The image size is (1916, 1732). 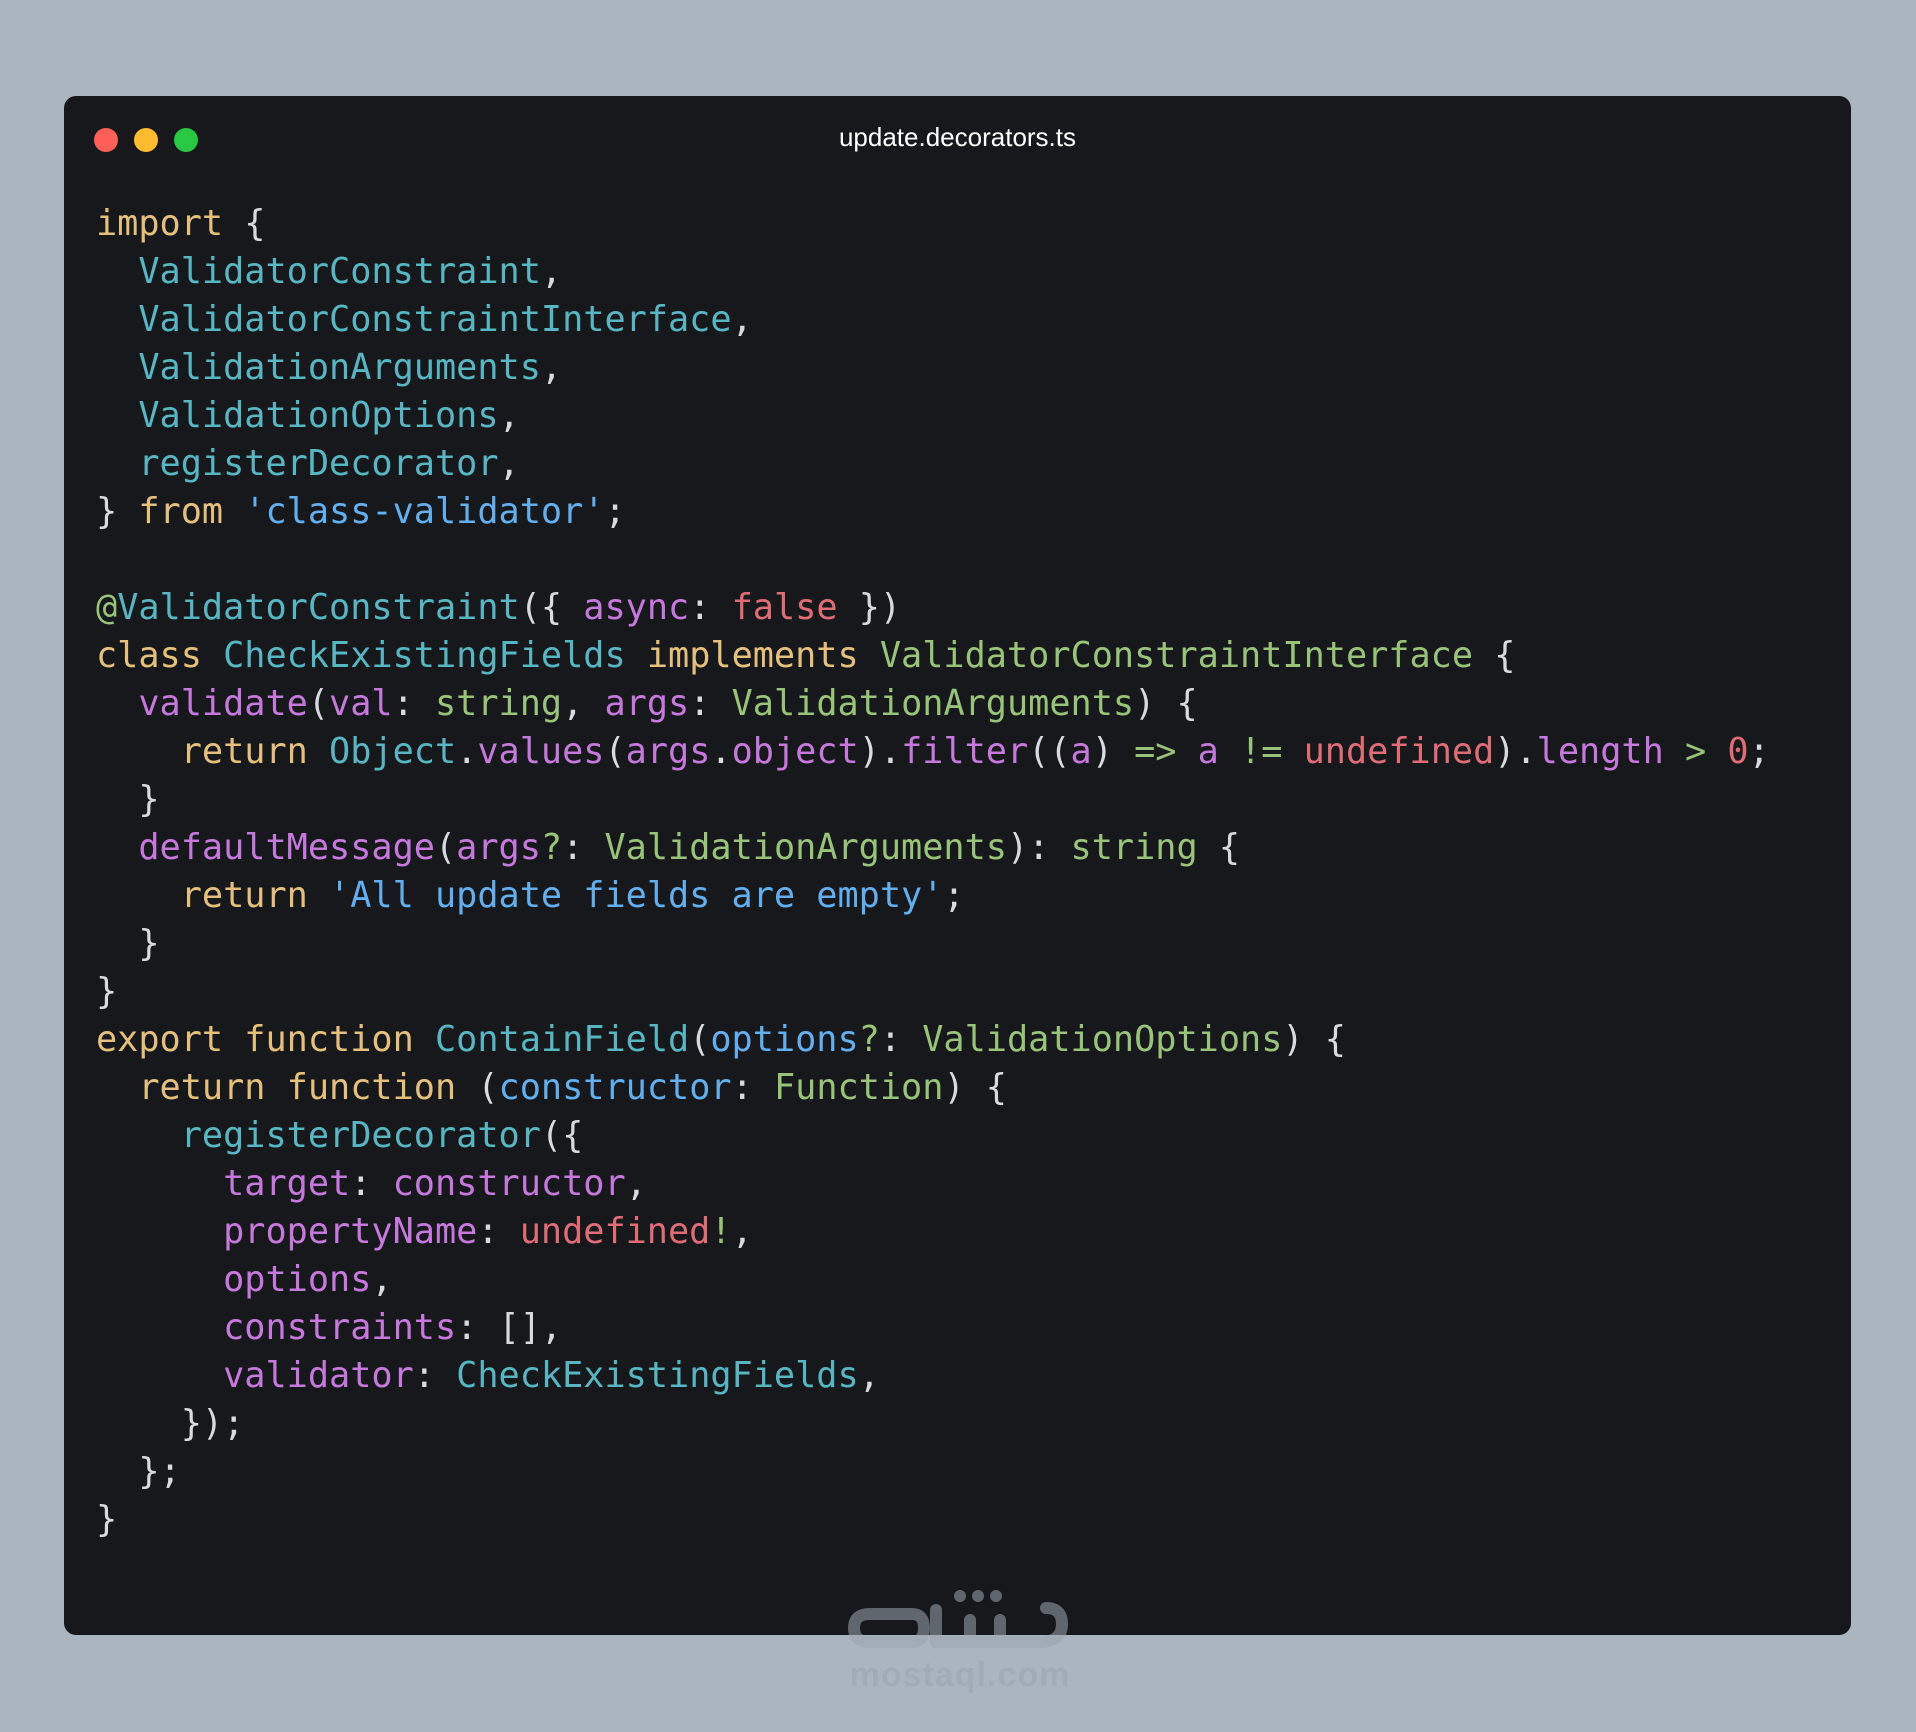 What do you see at coordinates (880, 751) in the screenshot?
I see `punctuation-token: ).` at bounding box center [880, 751].